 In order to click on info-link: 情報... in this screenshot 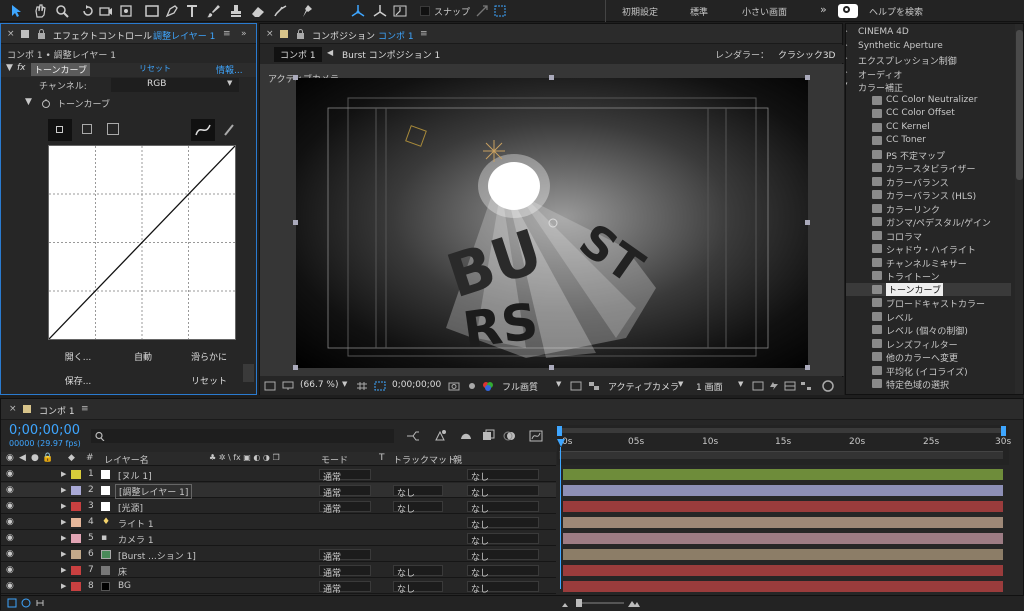, I will do `click(229, 69)`.